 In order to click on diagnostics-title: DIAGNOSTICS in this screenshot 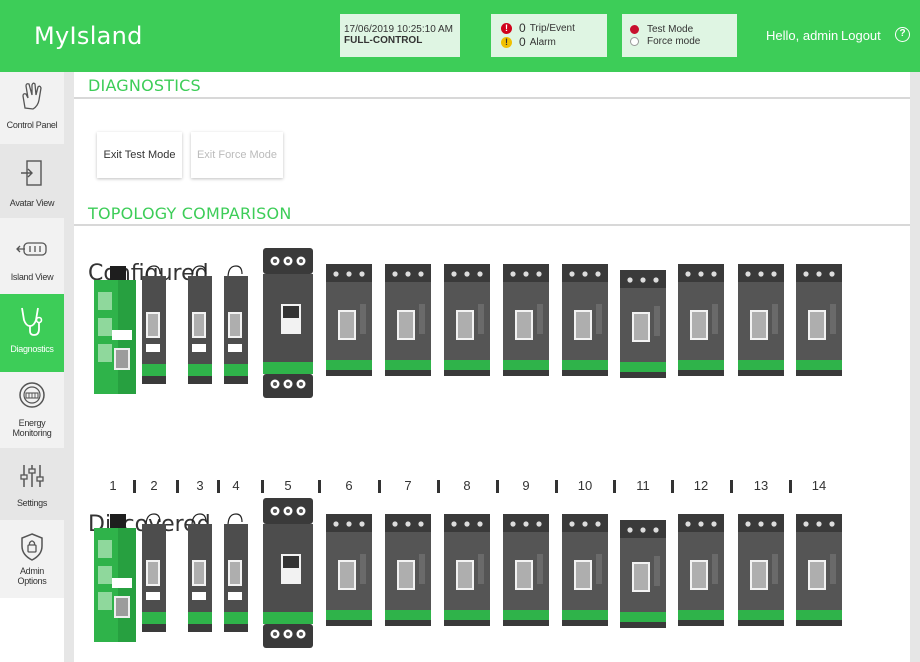, I will do `click(144, 85)`.